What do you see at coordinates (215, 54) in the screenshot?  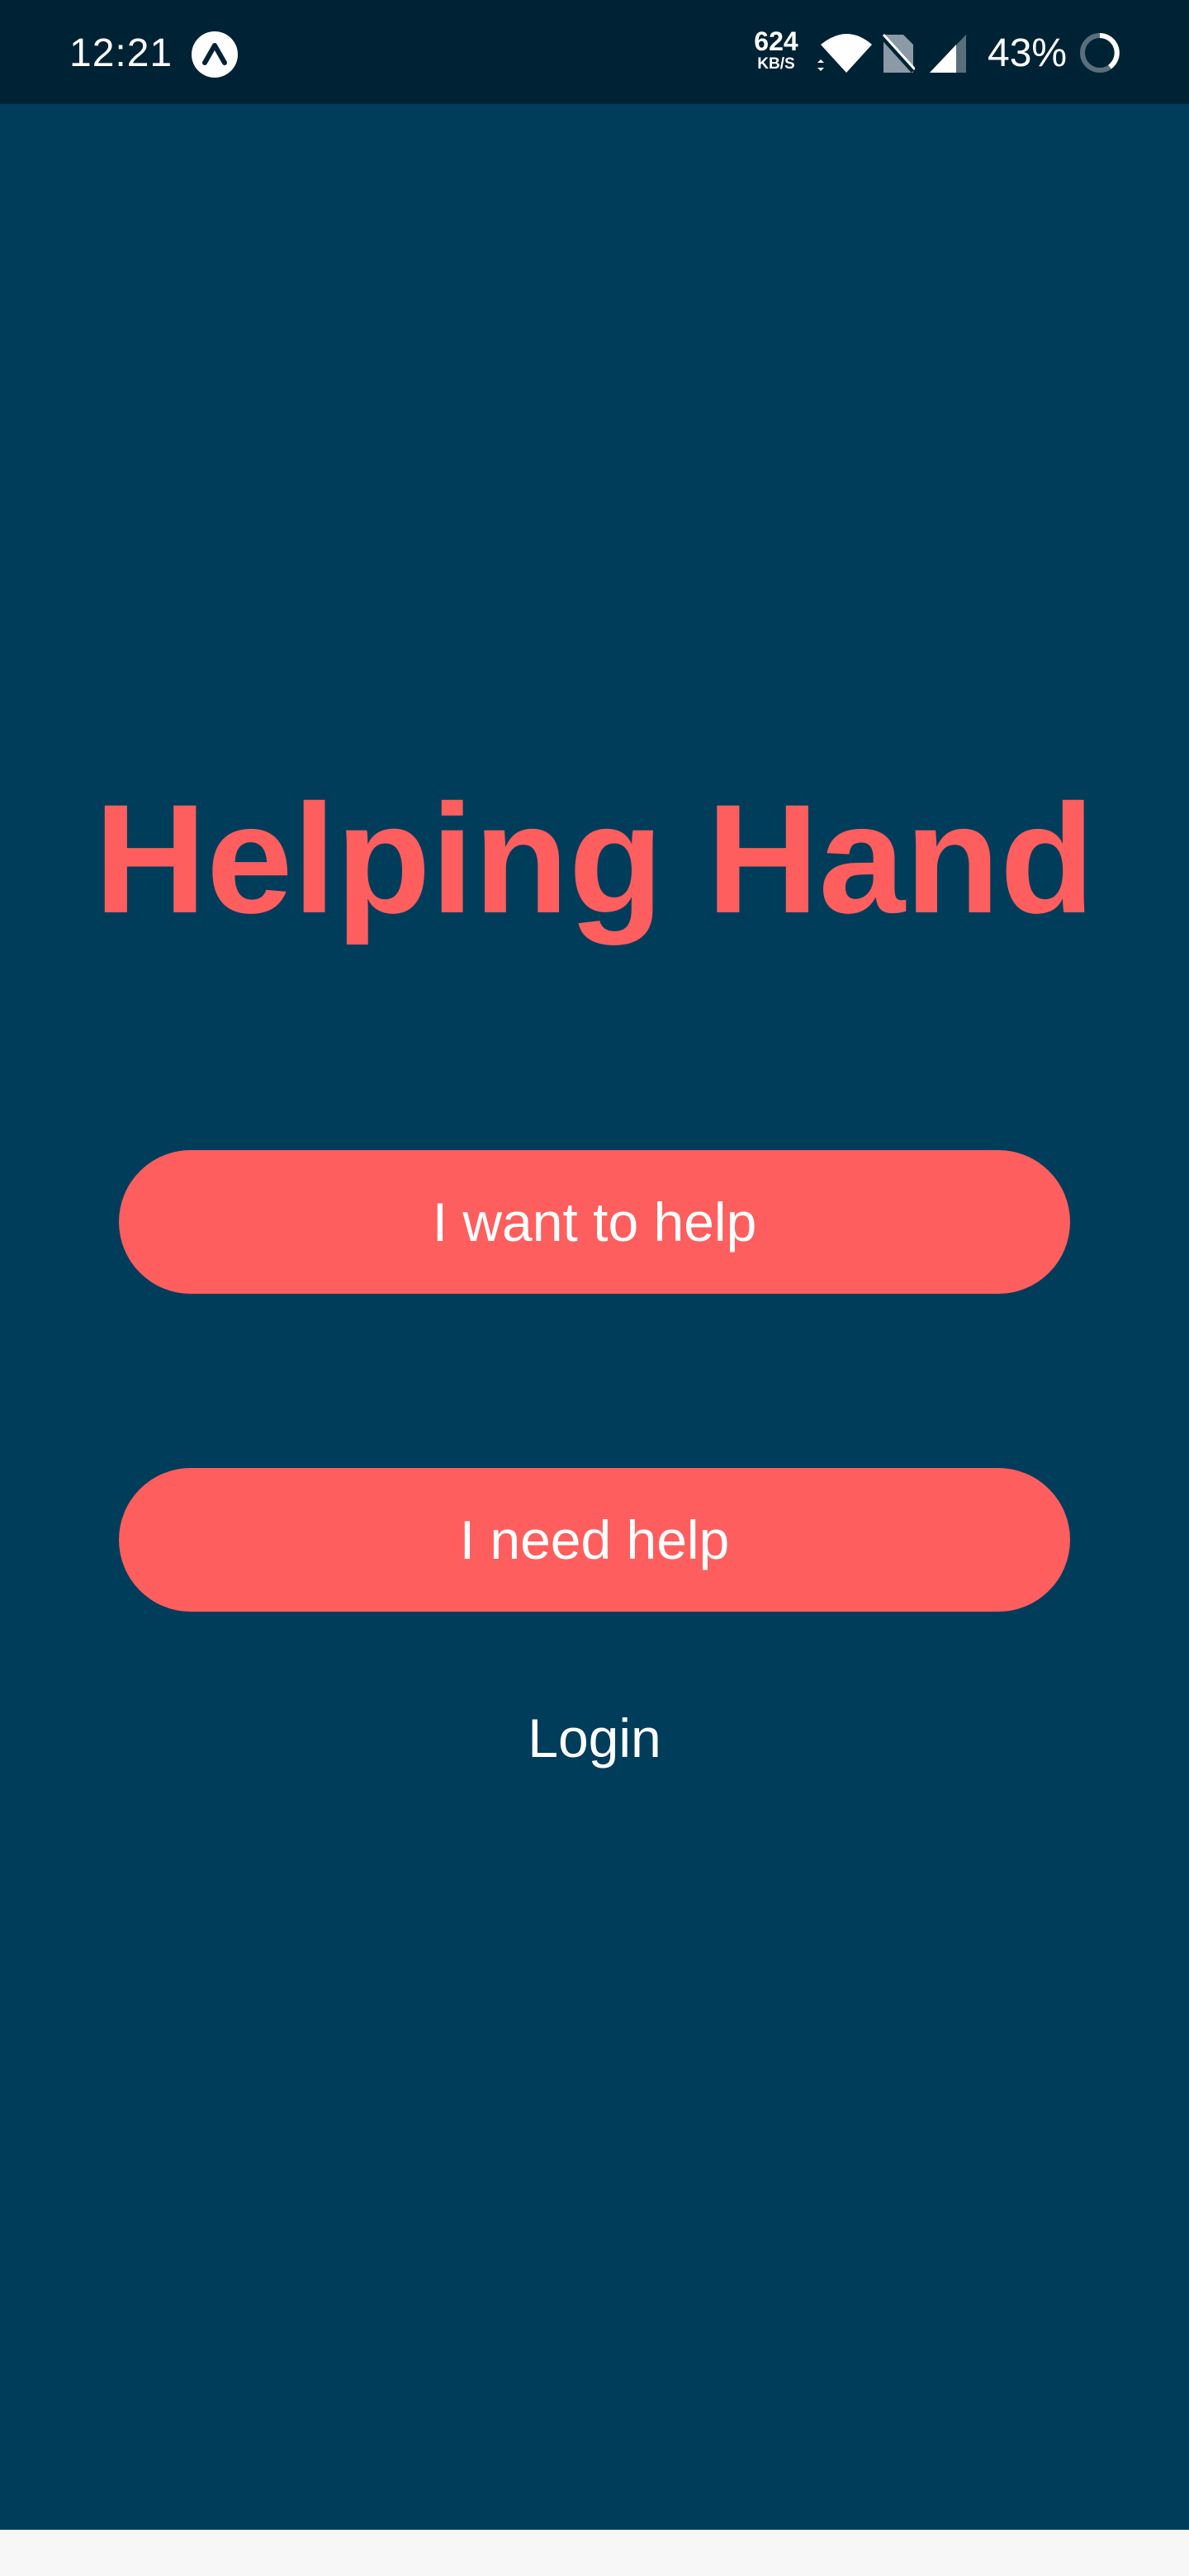 I see `expo-icon` at bounding box center [215, 54].